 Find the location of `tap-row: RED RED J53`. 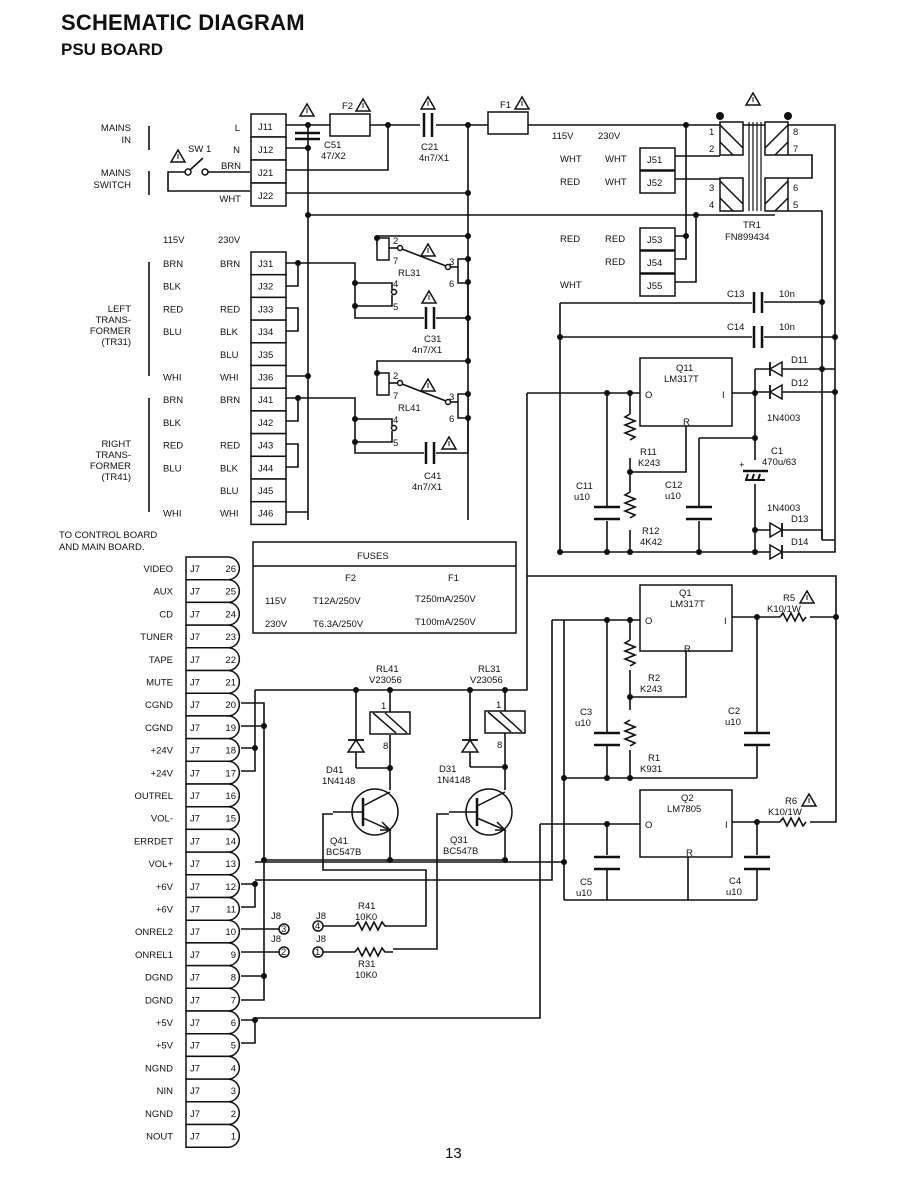

tap-row: RED RED J53 is located at coordinates (618, 239).